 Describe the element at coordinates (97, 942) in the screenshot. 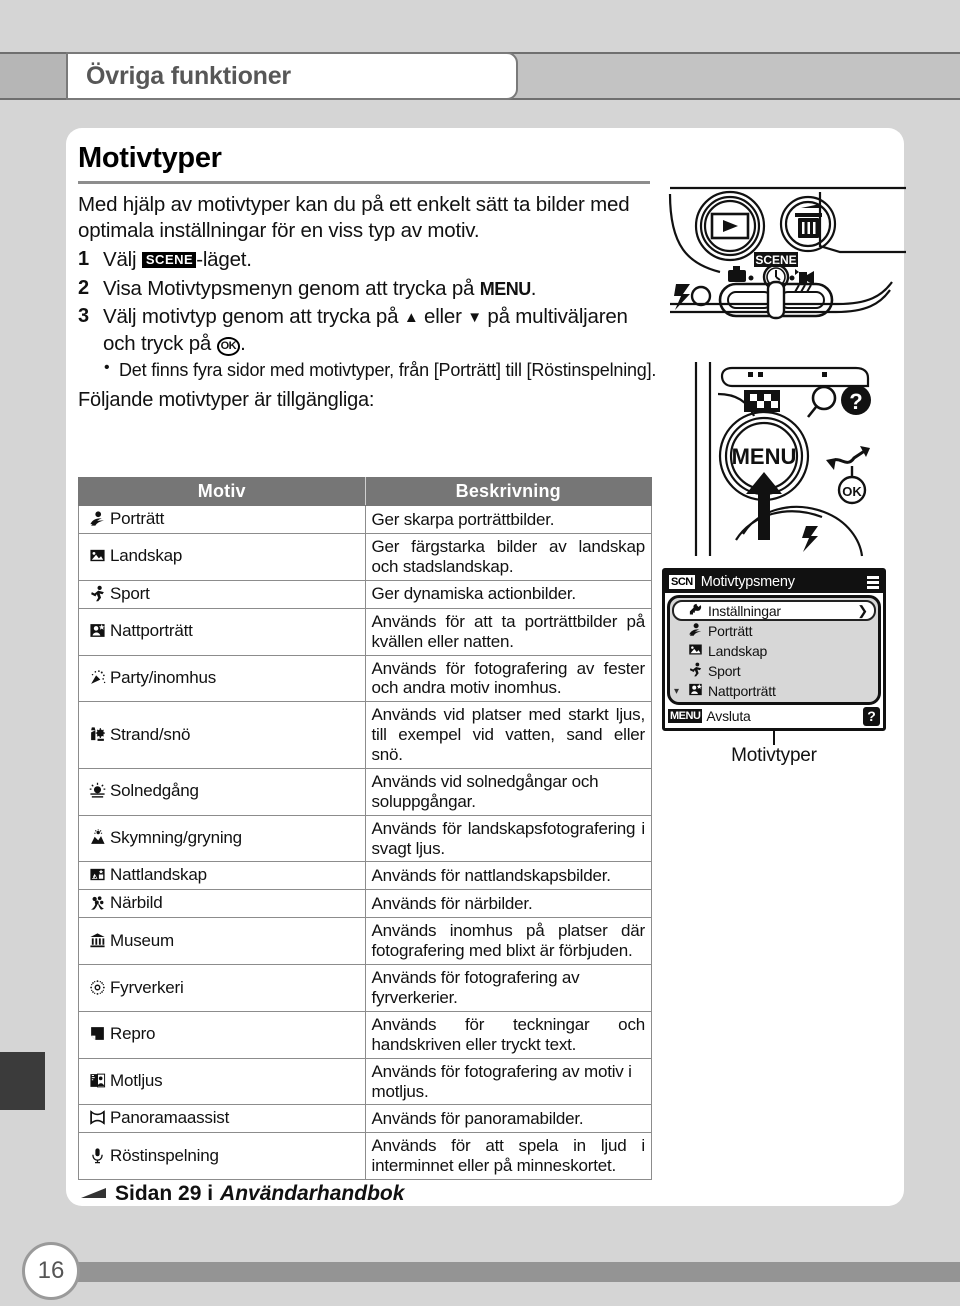

I see `museum-icon` at that location.